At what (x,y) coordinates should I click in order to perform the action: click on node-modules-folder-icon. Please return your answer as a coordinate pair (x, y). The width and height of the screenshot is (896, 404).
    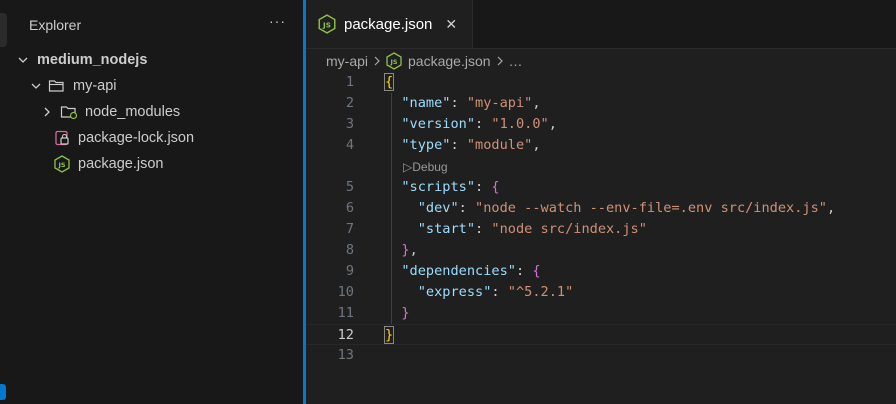
    Looking at the image, I should click on (69, 112).